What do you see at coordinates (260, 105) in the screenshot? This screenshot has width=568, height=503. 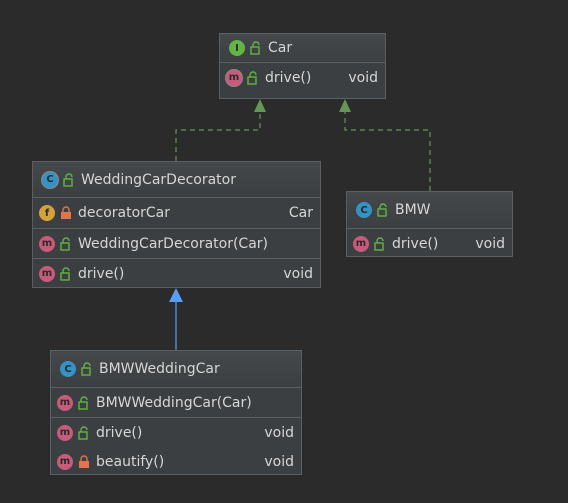 I see `realization-arrowhead-left` at bounding box center [260, 105].